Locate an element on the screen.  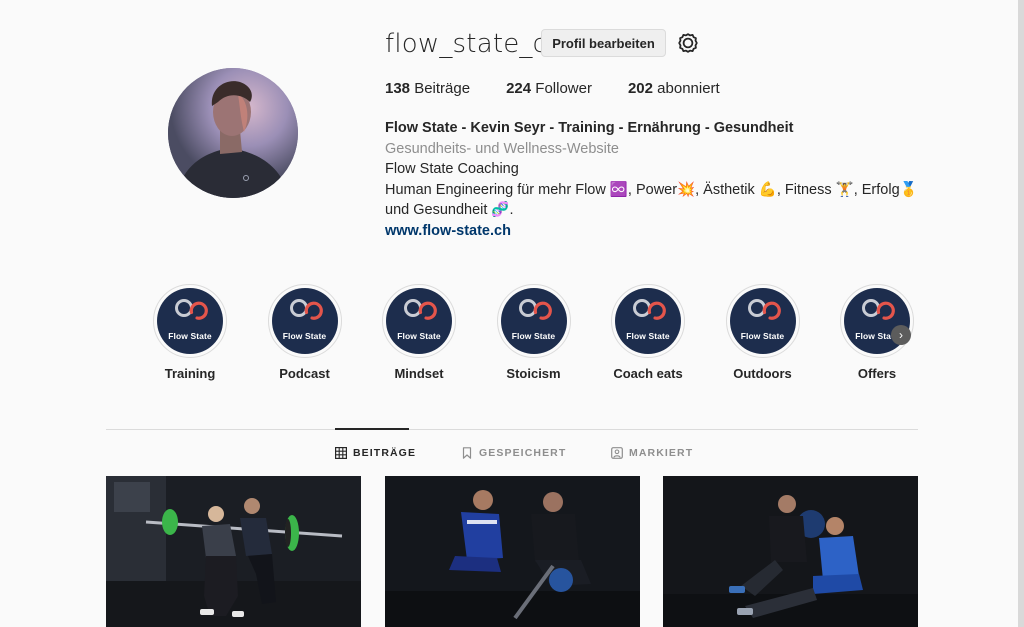
highlight-item-podcast: Flow State Podcast is located at coordinates (305, 332).